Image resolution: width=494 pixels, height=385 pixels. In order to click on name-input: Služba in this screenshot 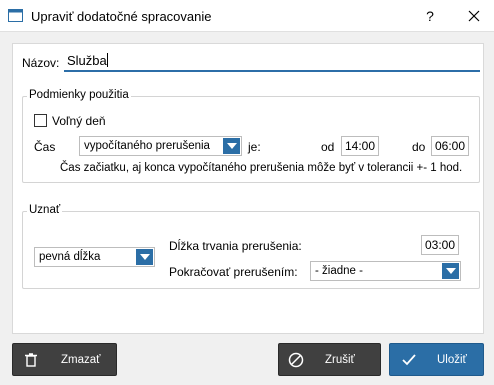, I will do `click(272, 61)`.